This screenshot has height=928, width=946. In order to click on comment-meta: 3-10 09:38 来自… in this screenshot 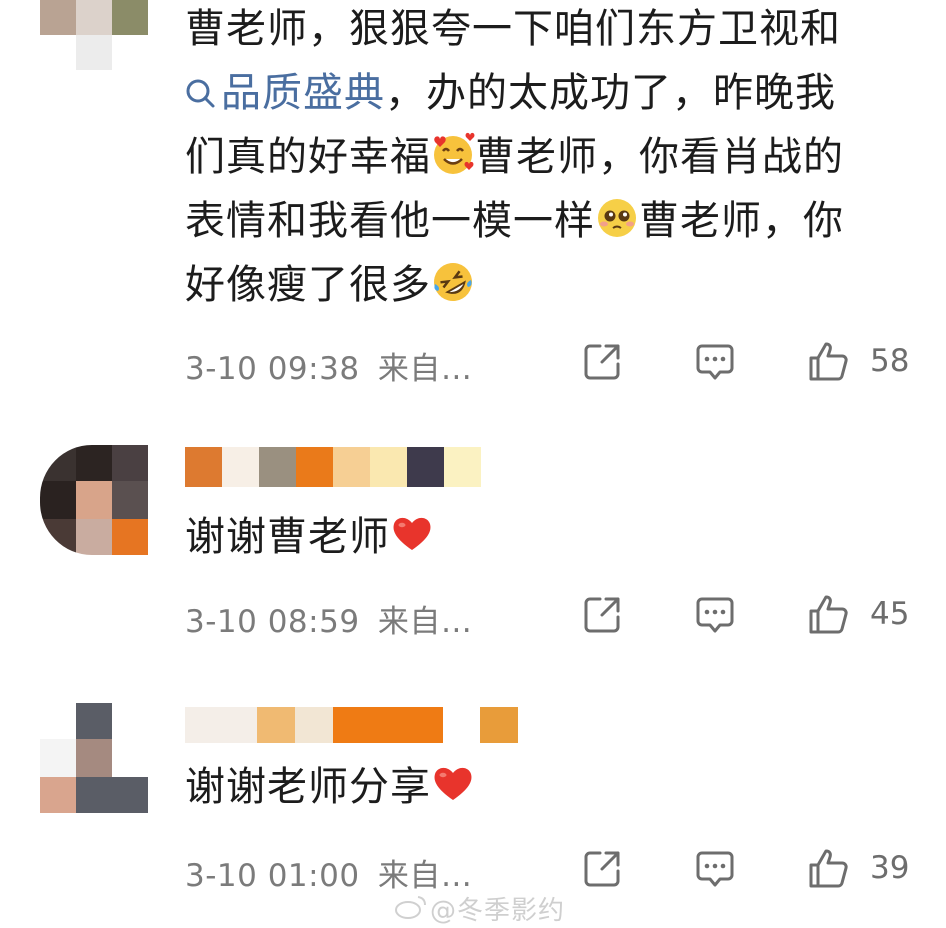, I will do `click(328, 365)`.